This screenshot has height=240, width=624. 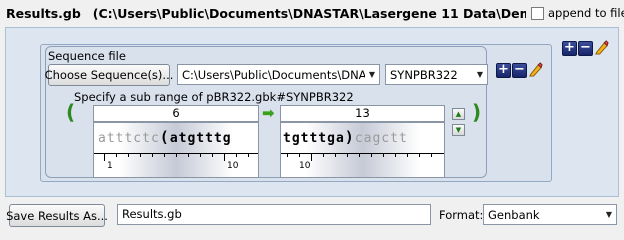 What do you see at coordinates (569, 48) in the screenshot?
I see `add-panel-icon: +` at bounding box center [569, 48].